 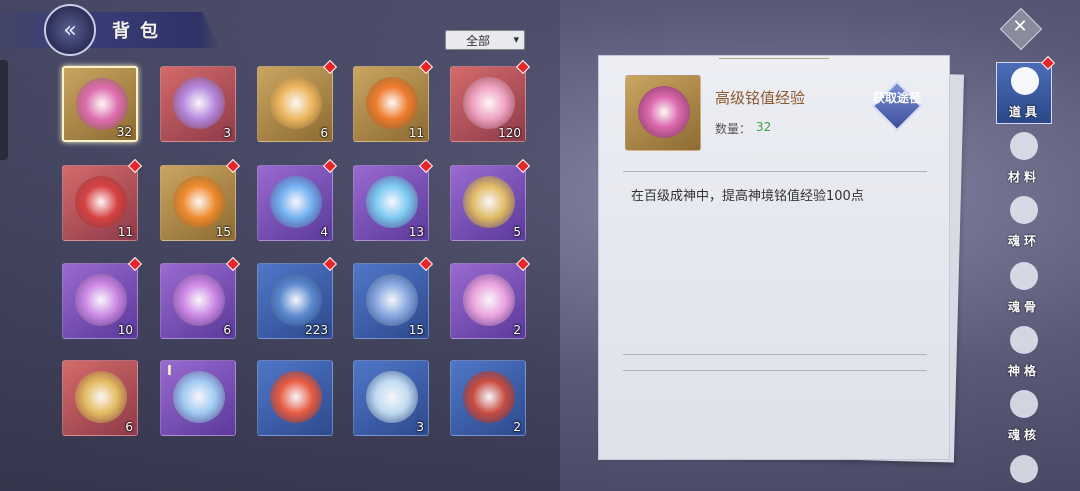 I want to click on flame-emblem-icon, so click(x=296, y=397).